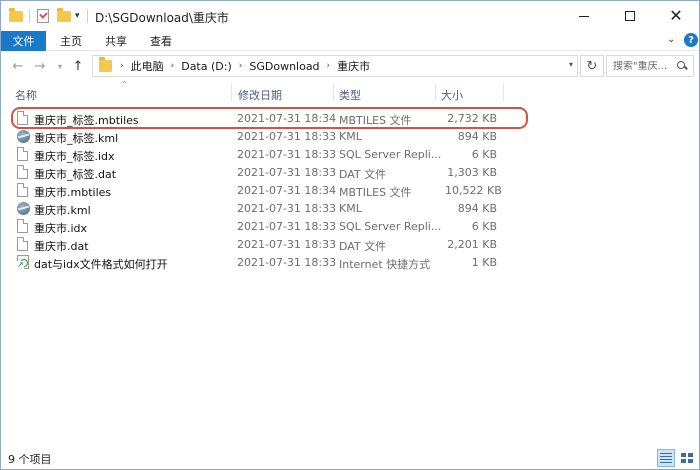  I want to click on tab-file: 文件, so click(23, 41).